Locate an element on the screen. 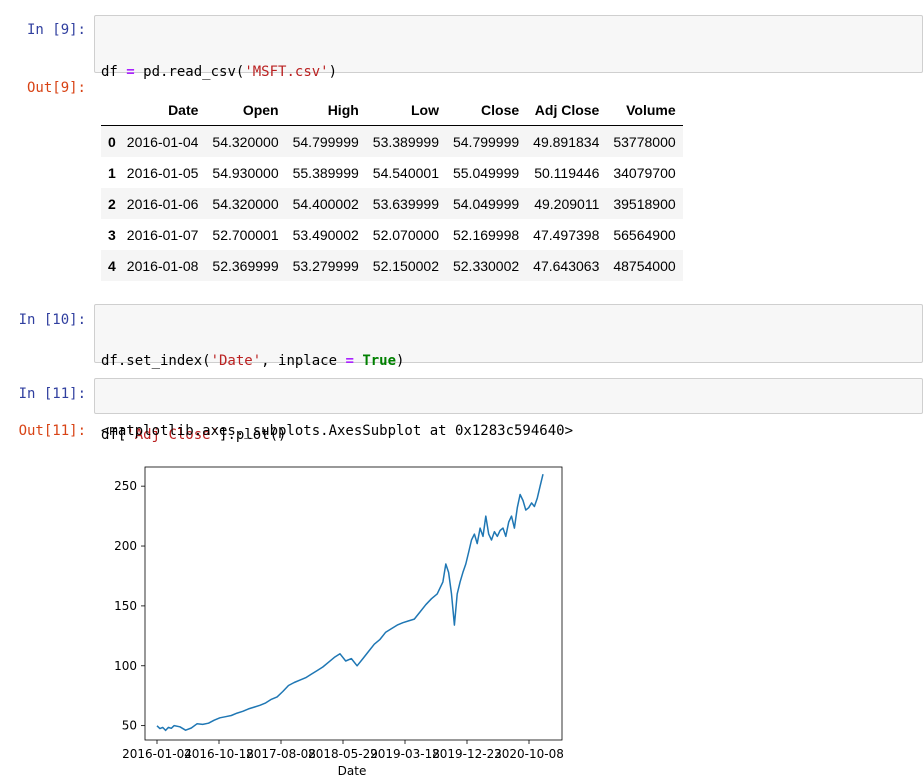 Image resolution: width=923 pixels, height=775 pixels. column-header: Date is located at coordinates (162, 110).